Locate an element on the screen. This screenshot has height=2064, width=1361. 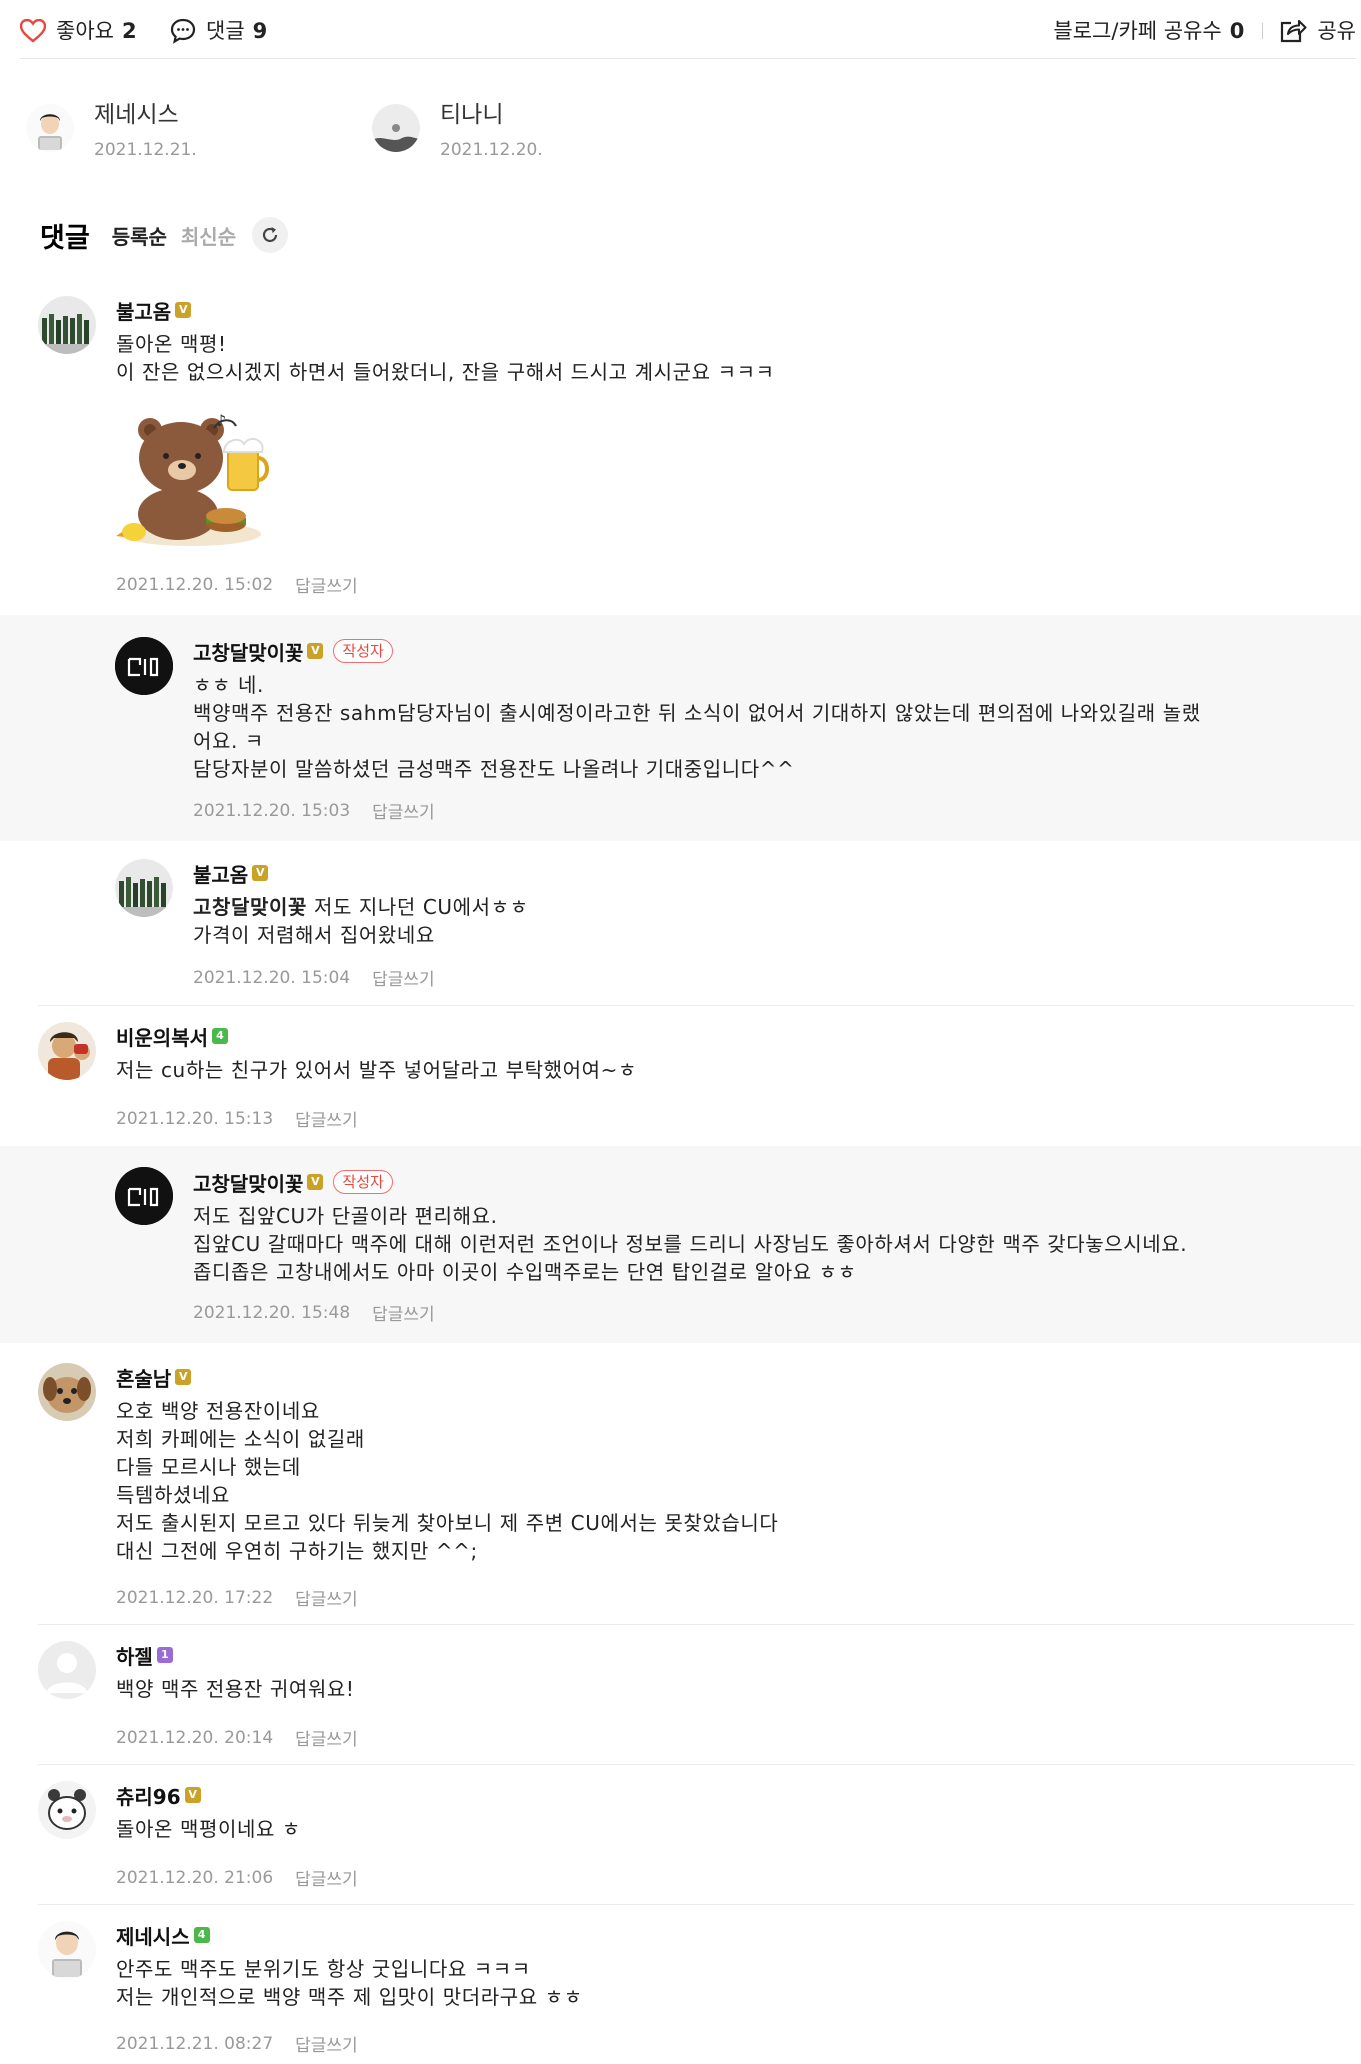
liker-date: 2021.12.20. is located at coordinates (491, 150).